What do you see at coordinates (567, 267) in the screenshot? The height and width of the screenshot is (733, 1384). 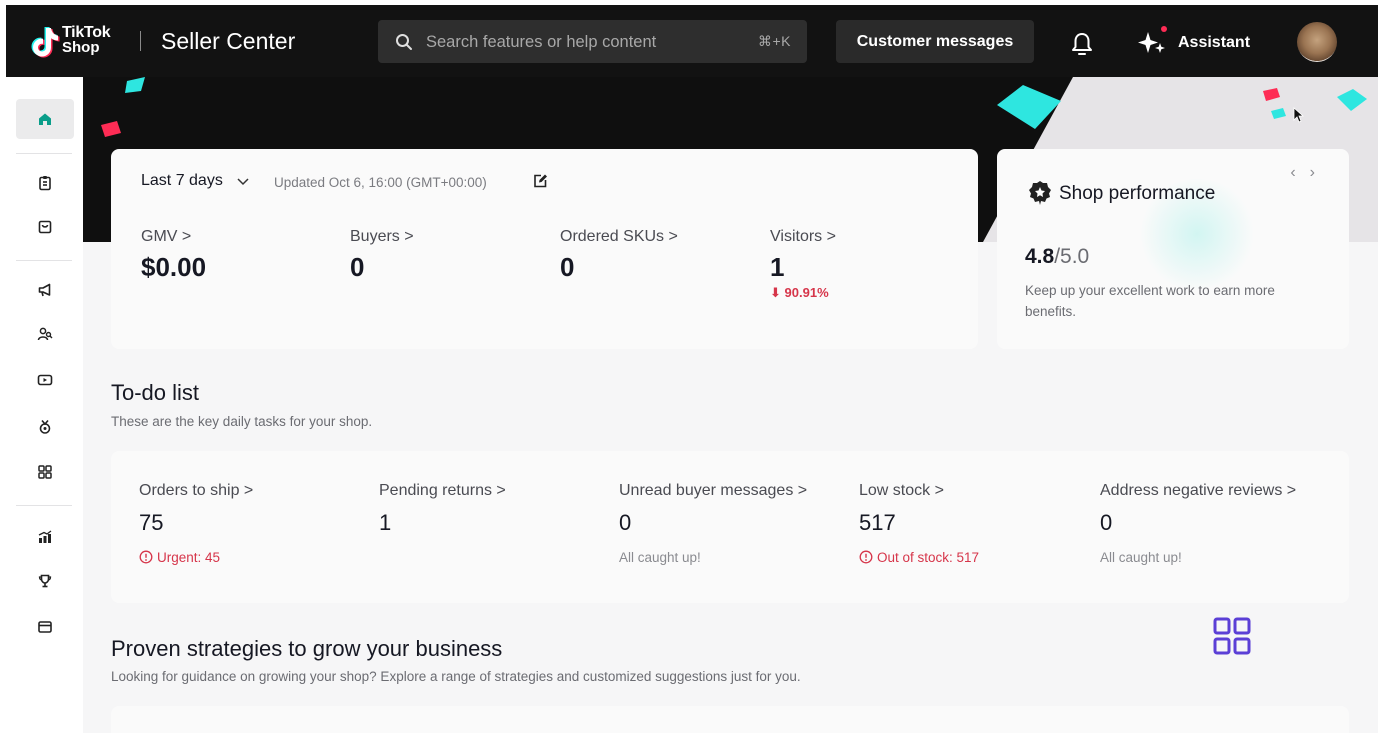 I see `metric-value: 0` at bounding box center [567, 267].